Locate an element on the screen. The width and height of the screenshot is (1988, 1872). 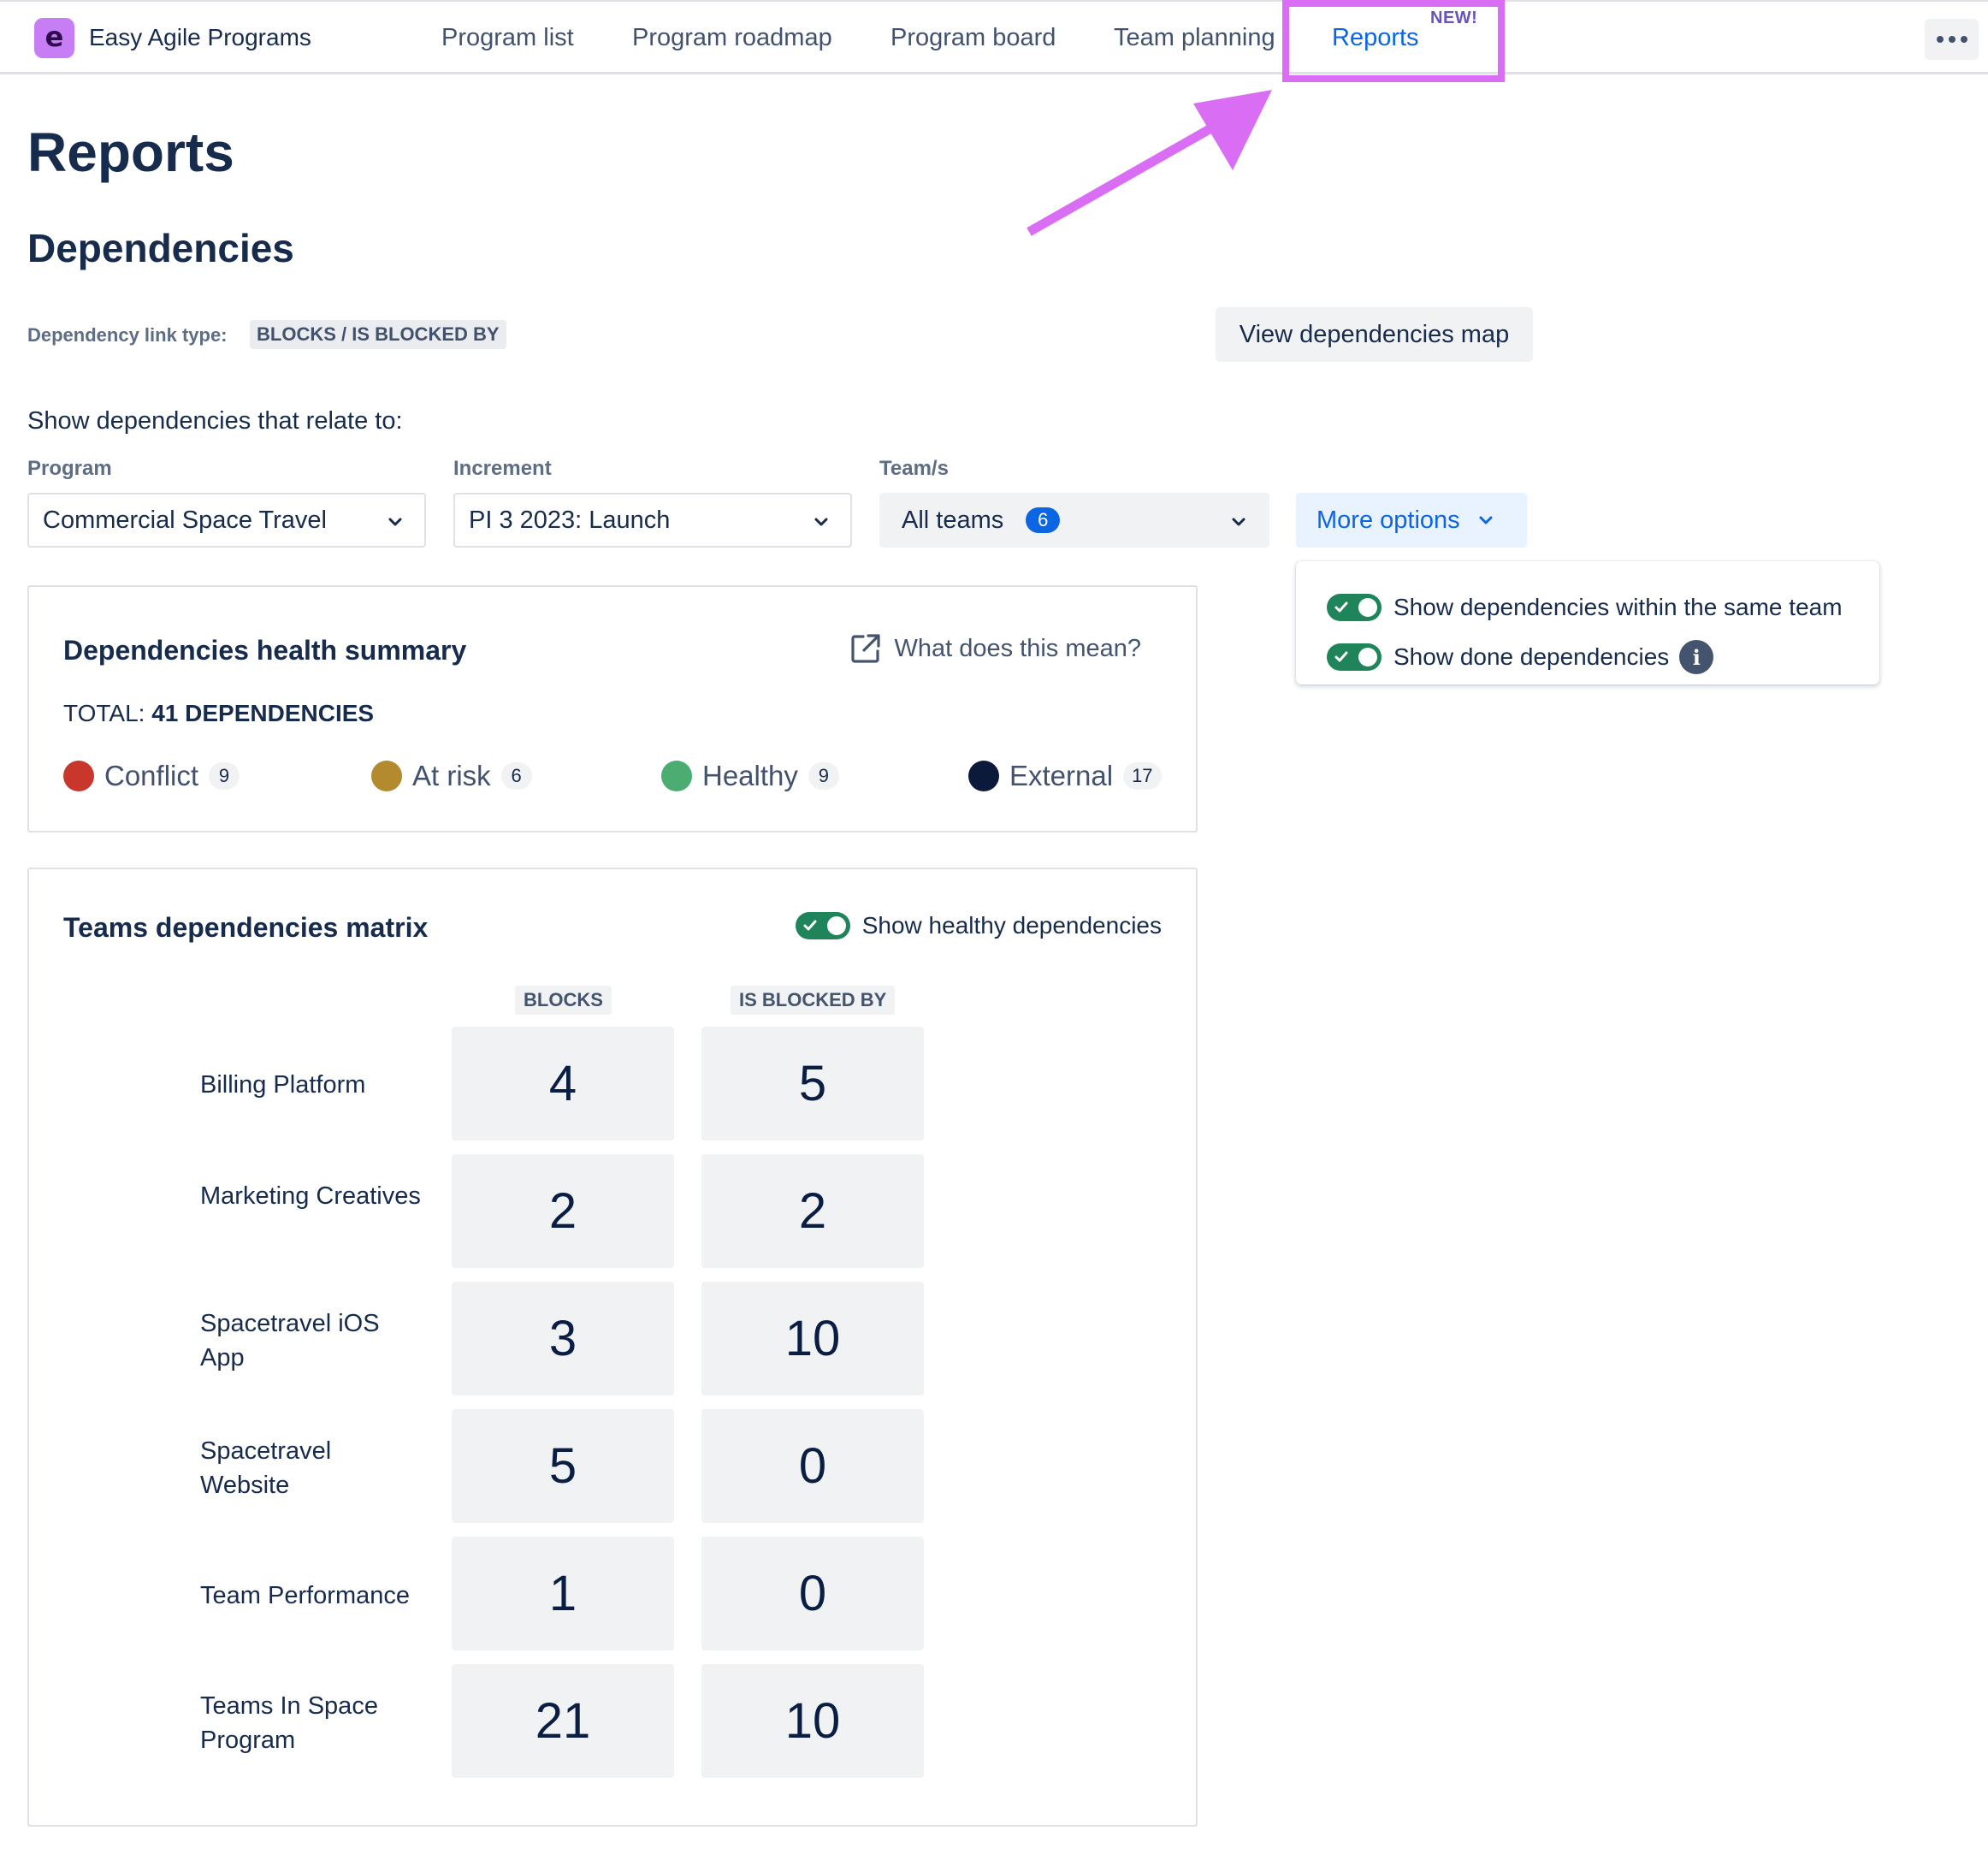
logo-letter: e is located at coordinates (54, 37).